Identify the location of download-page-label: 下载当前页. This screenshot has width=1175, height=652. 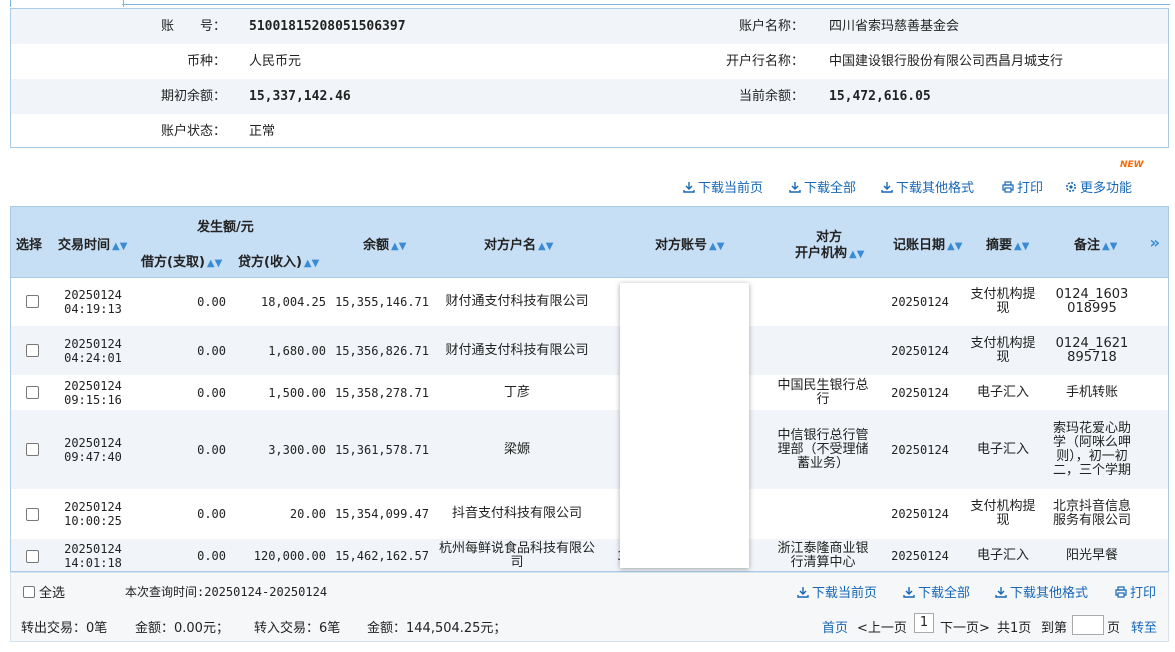
(731, 188).